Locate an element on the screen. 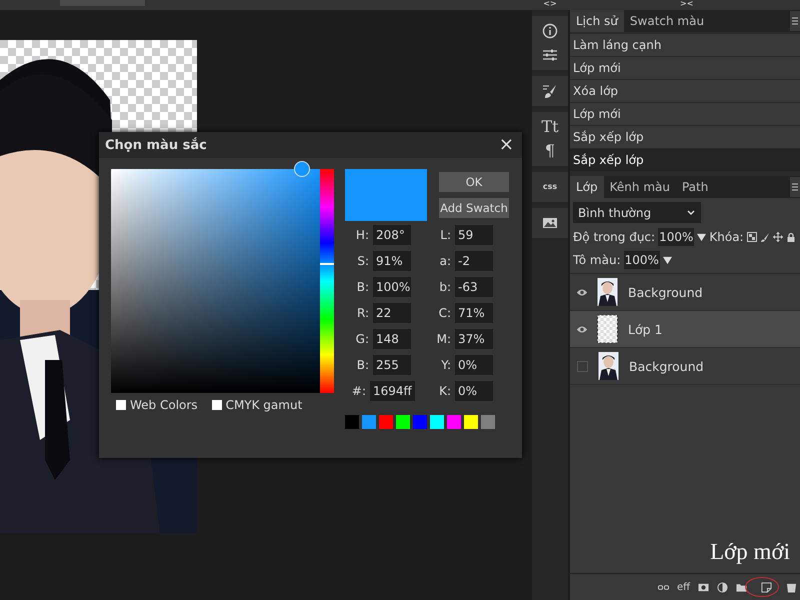 The width and height of the screenshot is (800, 600). history-item: Làm láng cạnh is located at coordinates (685, 45).